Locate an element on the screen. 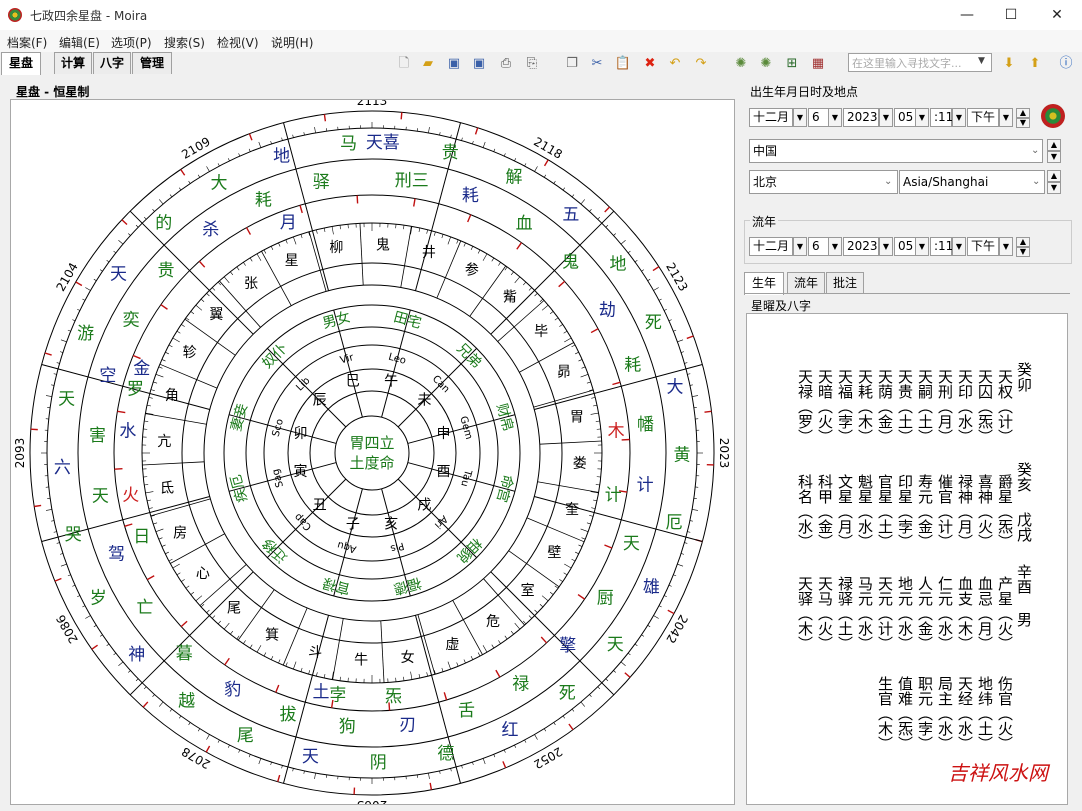  city-chevron-icon: ⌄ is located at coordinates (888, 181).